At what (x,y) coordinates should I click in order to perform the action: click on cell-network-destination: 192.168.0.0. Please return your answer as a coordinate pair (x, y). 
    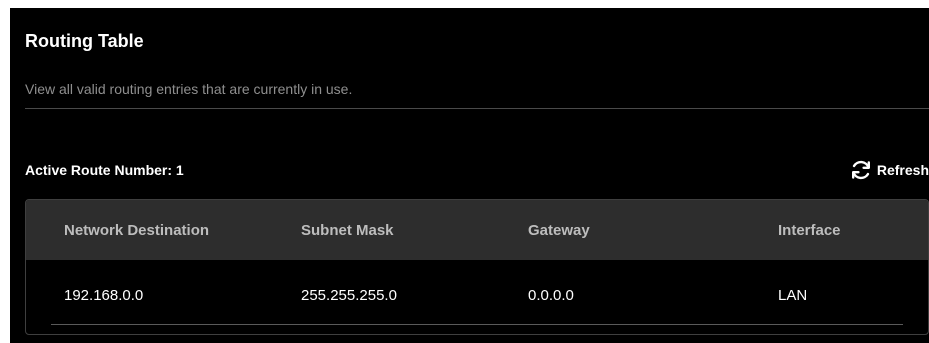
    Looking at the image, I should click on (104, 295).